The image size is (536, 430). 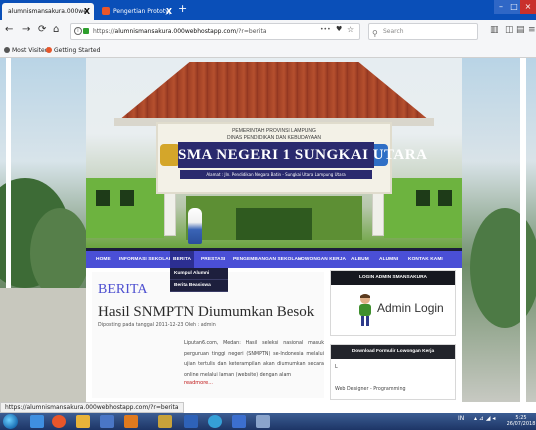 What do you see at coordinates (528, 7) in the screenshot?
I see `close-window-button: ×` at bounding box center [528, 7].